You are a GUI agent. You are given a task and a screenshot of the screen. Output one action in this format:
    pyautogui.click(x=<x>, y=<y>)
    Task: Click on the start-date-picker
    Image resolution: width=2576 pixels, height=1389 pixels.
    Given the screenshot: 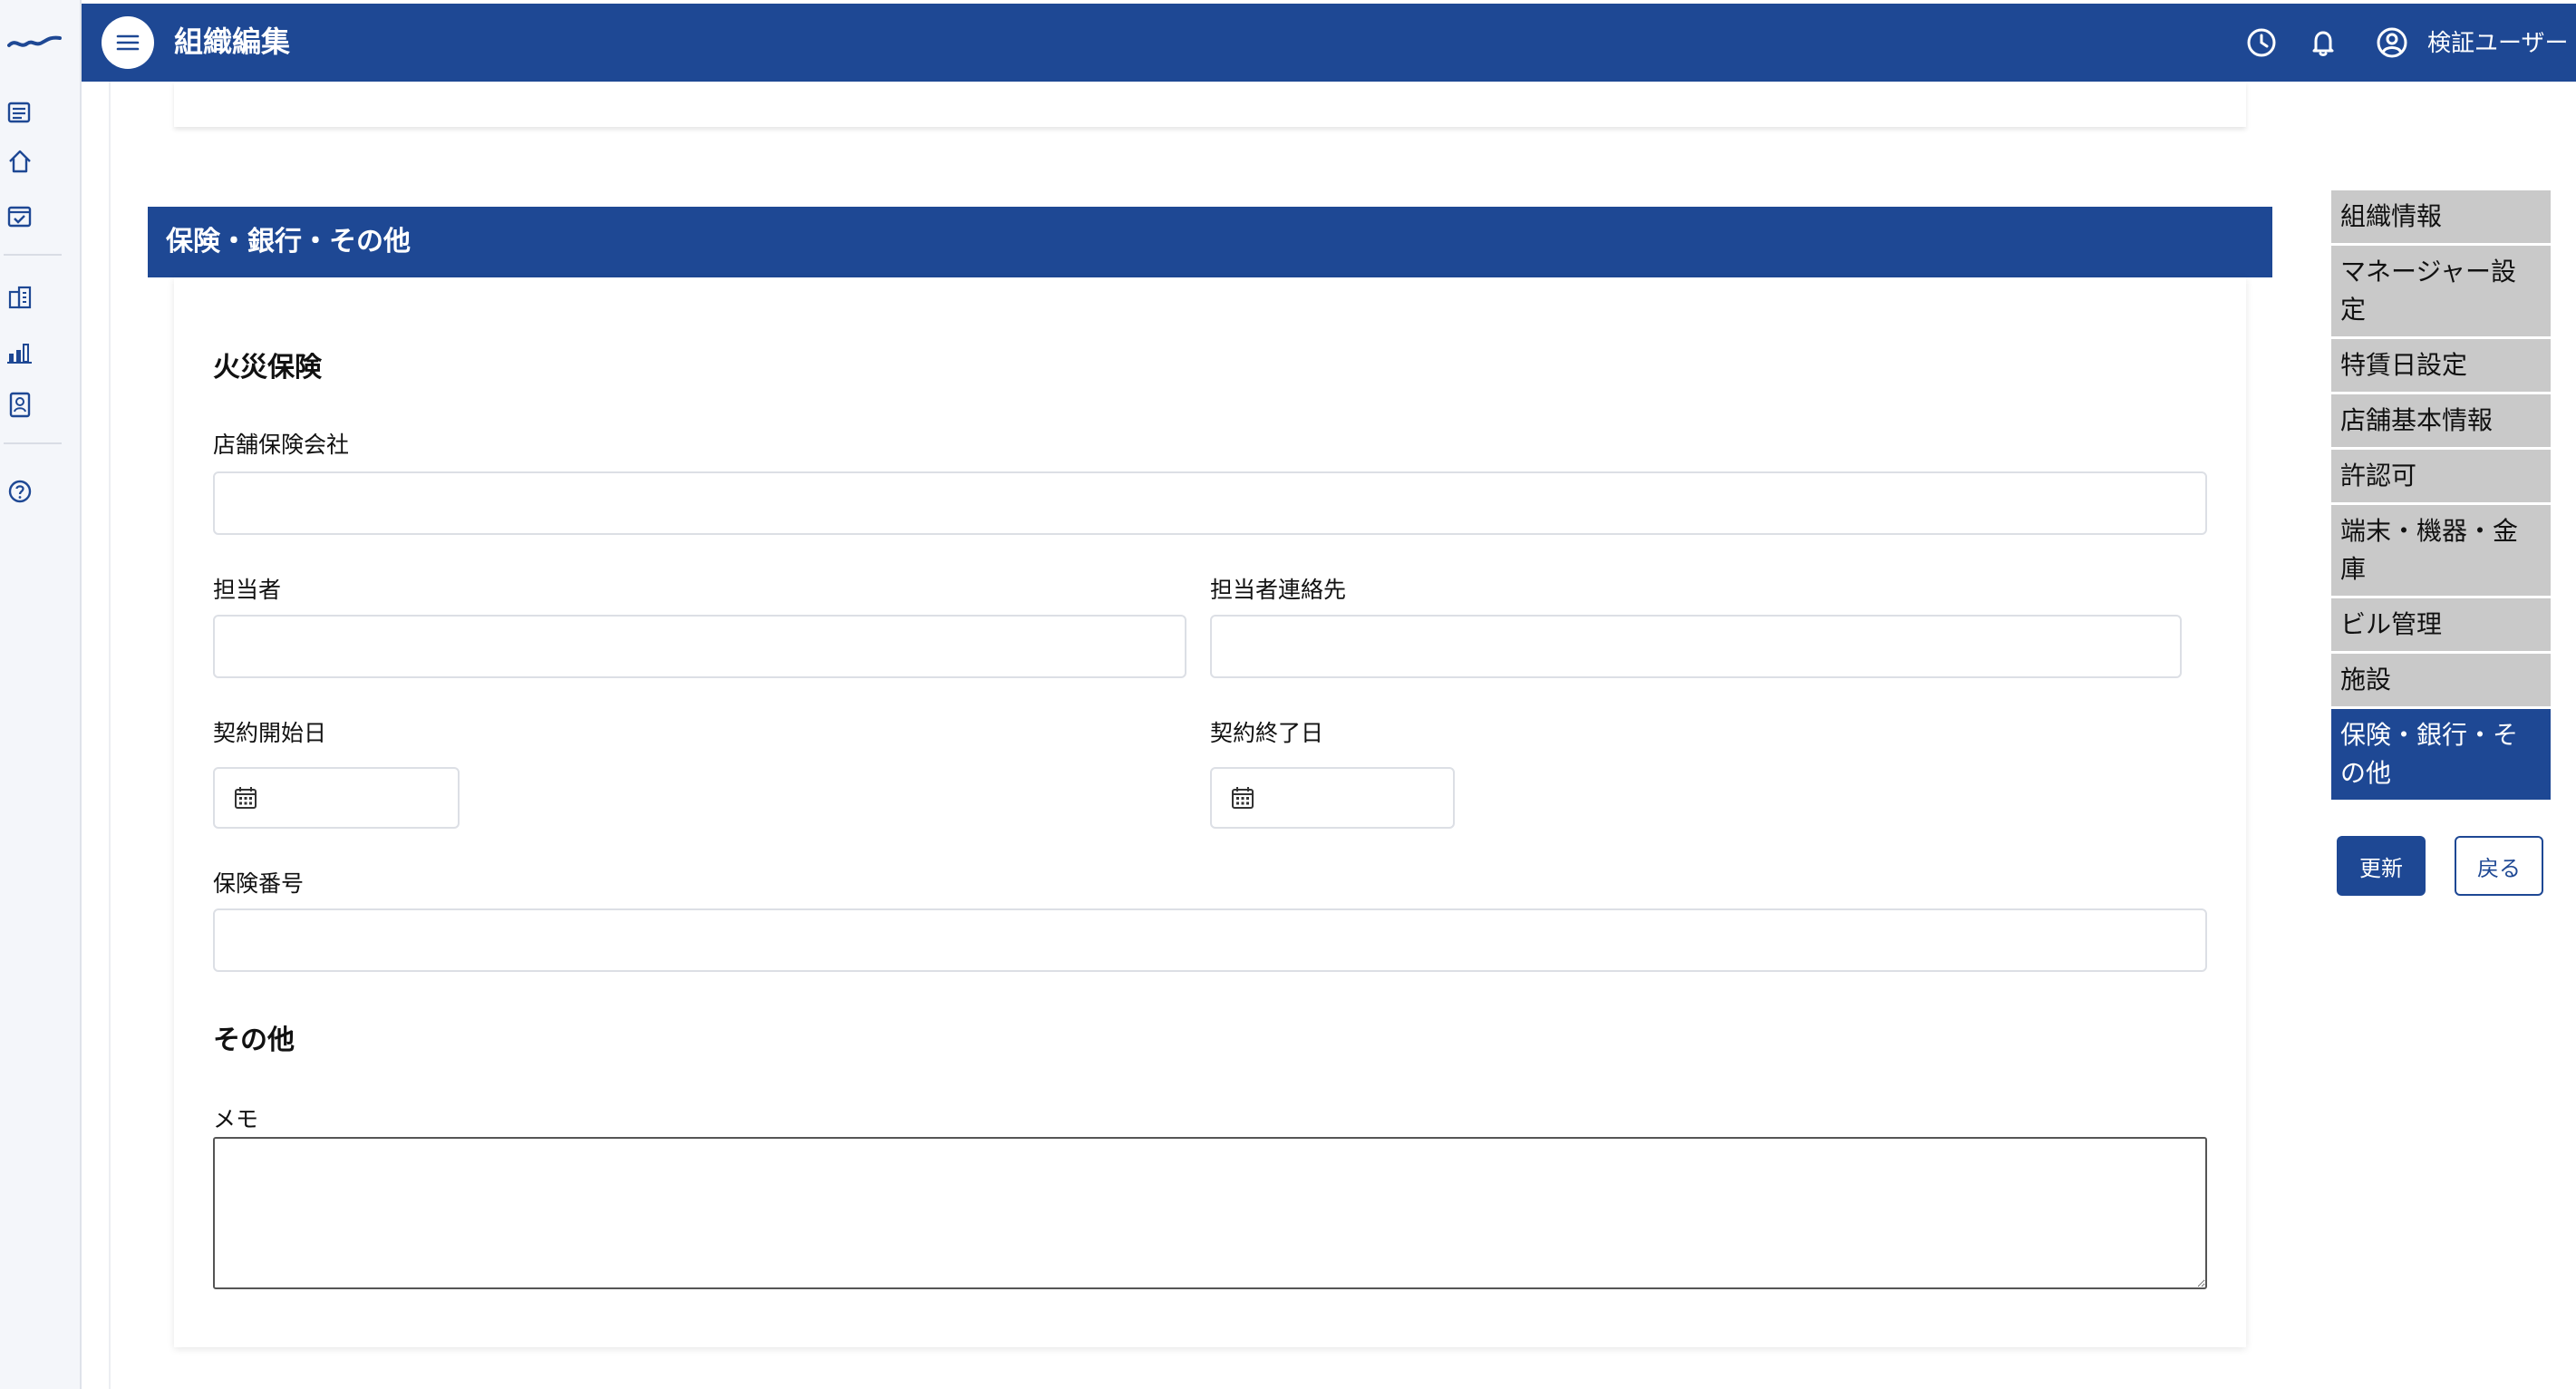 What is the action you would take?
    pyautogui.click(x=336, y=798)
    